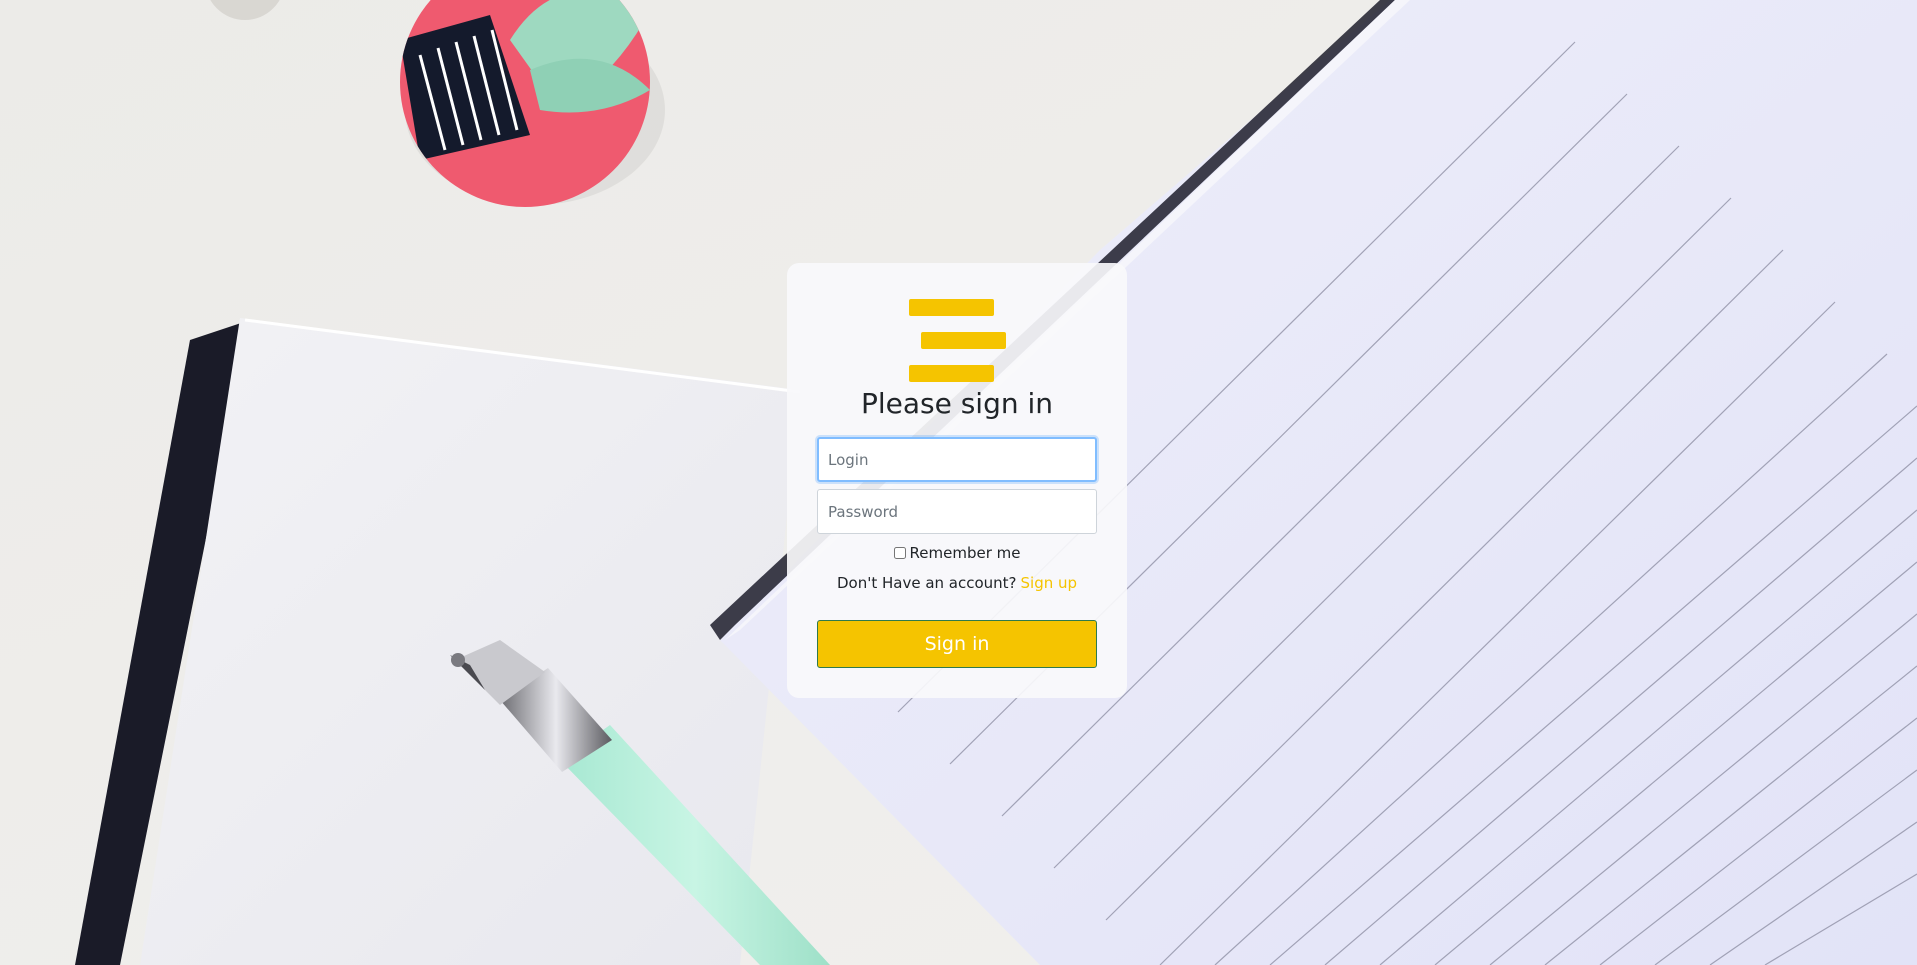  Describe the element at coordinates (957, 511) in the screenshot. I see `password-input` at that location.